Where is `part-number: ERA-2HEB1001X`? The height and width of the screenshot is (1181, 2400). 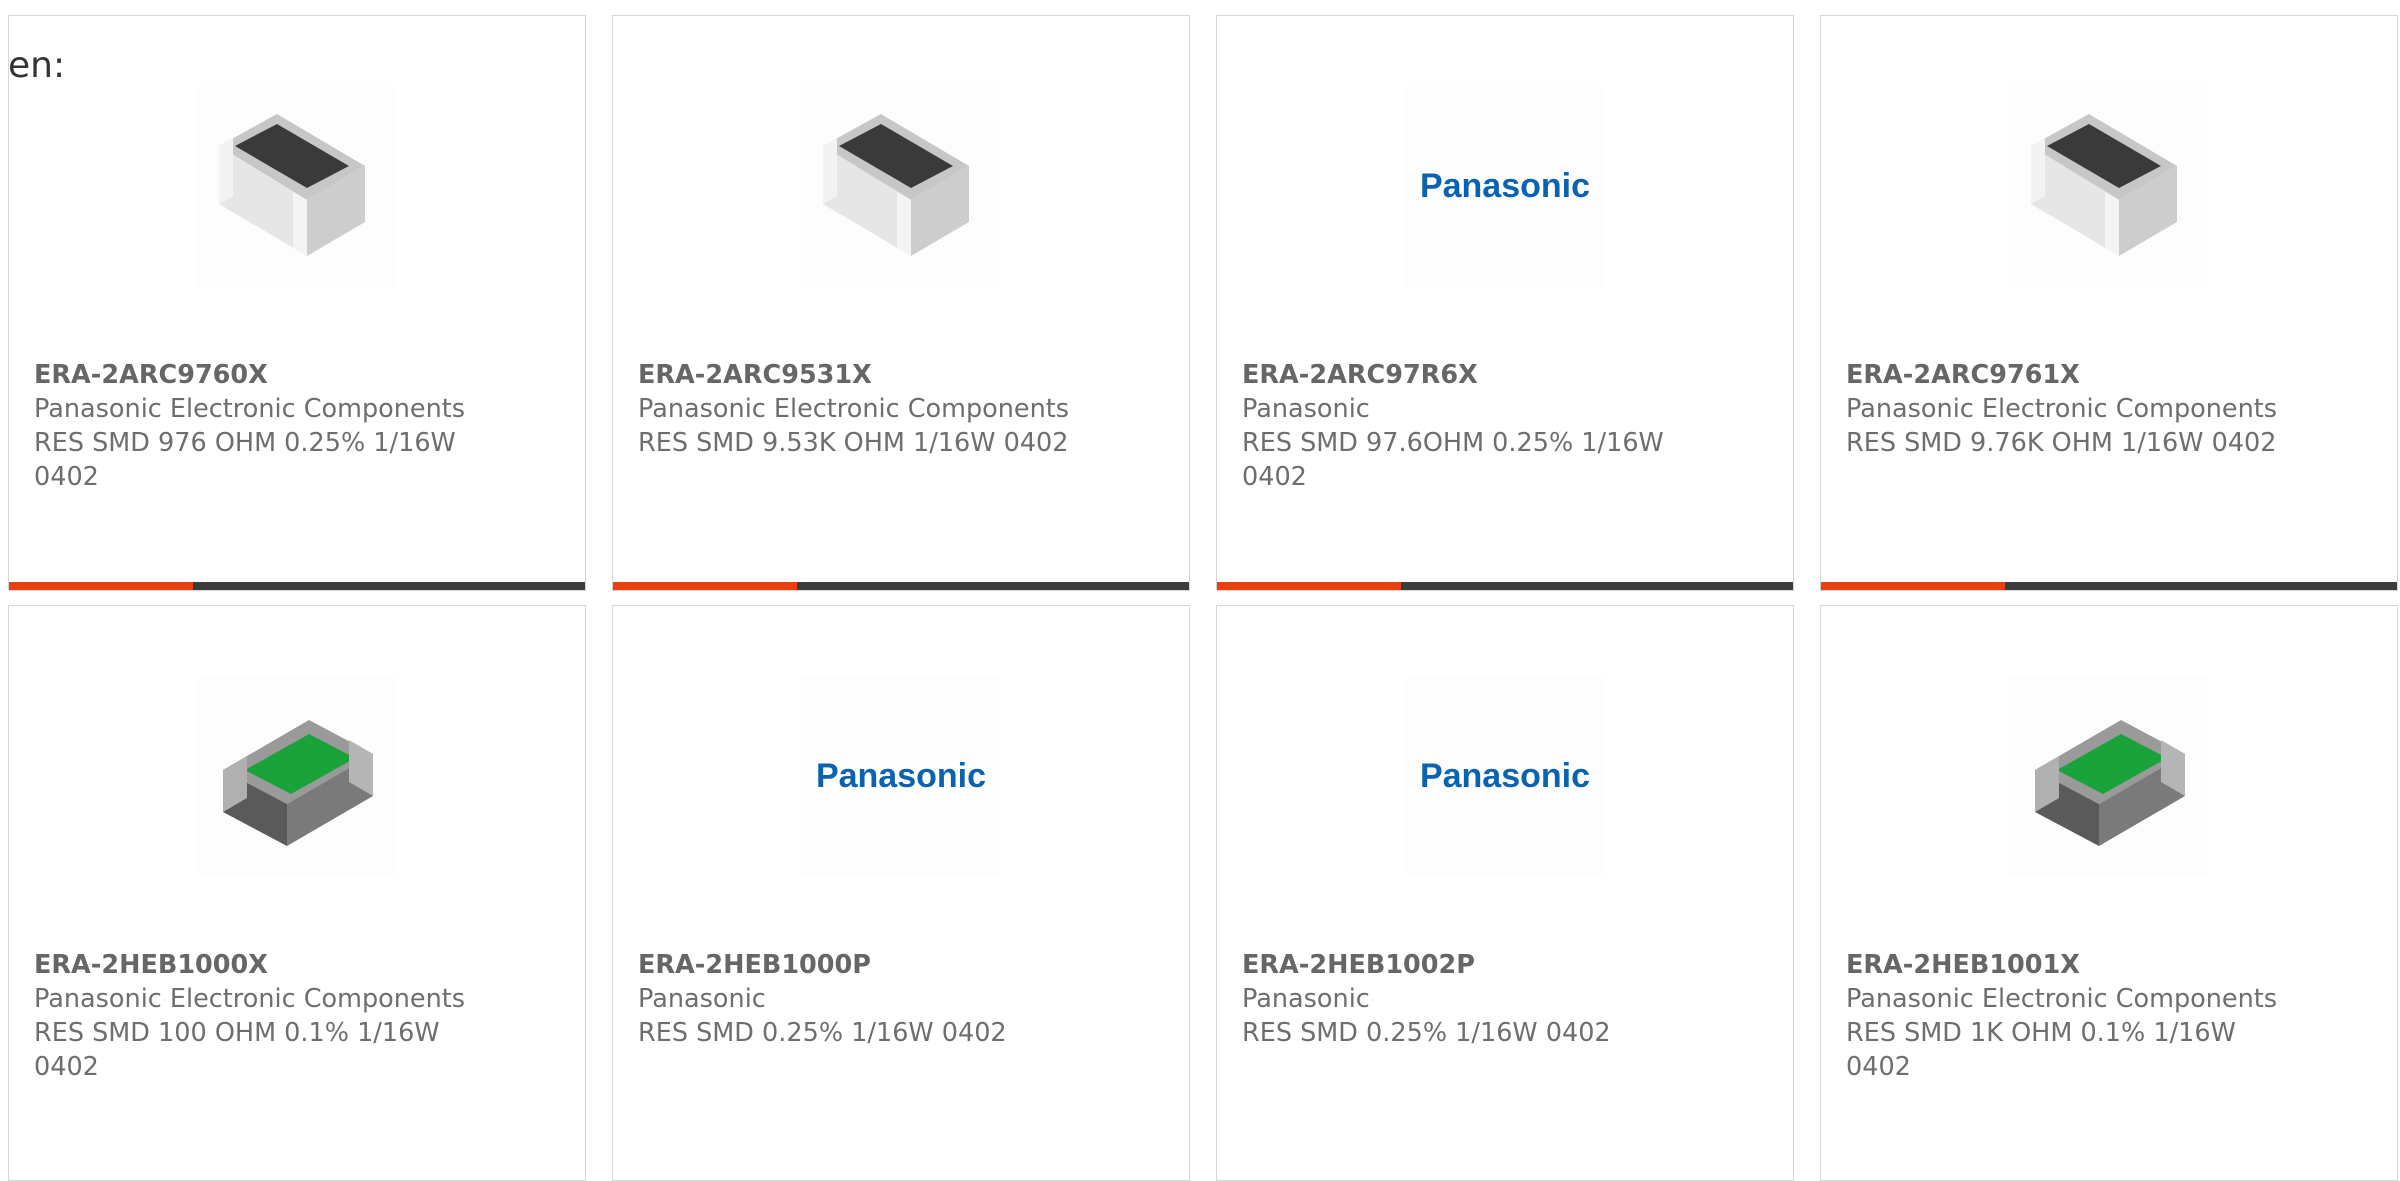 part-number: ERA-2HEB1001X is located at coordinates (2071, 965).